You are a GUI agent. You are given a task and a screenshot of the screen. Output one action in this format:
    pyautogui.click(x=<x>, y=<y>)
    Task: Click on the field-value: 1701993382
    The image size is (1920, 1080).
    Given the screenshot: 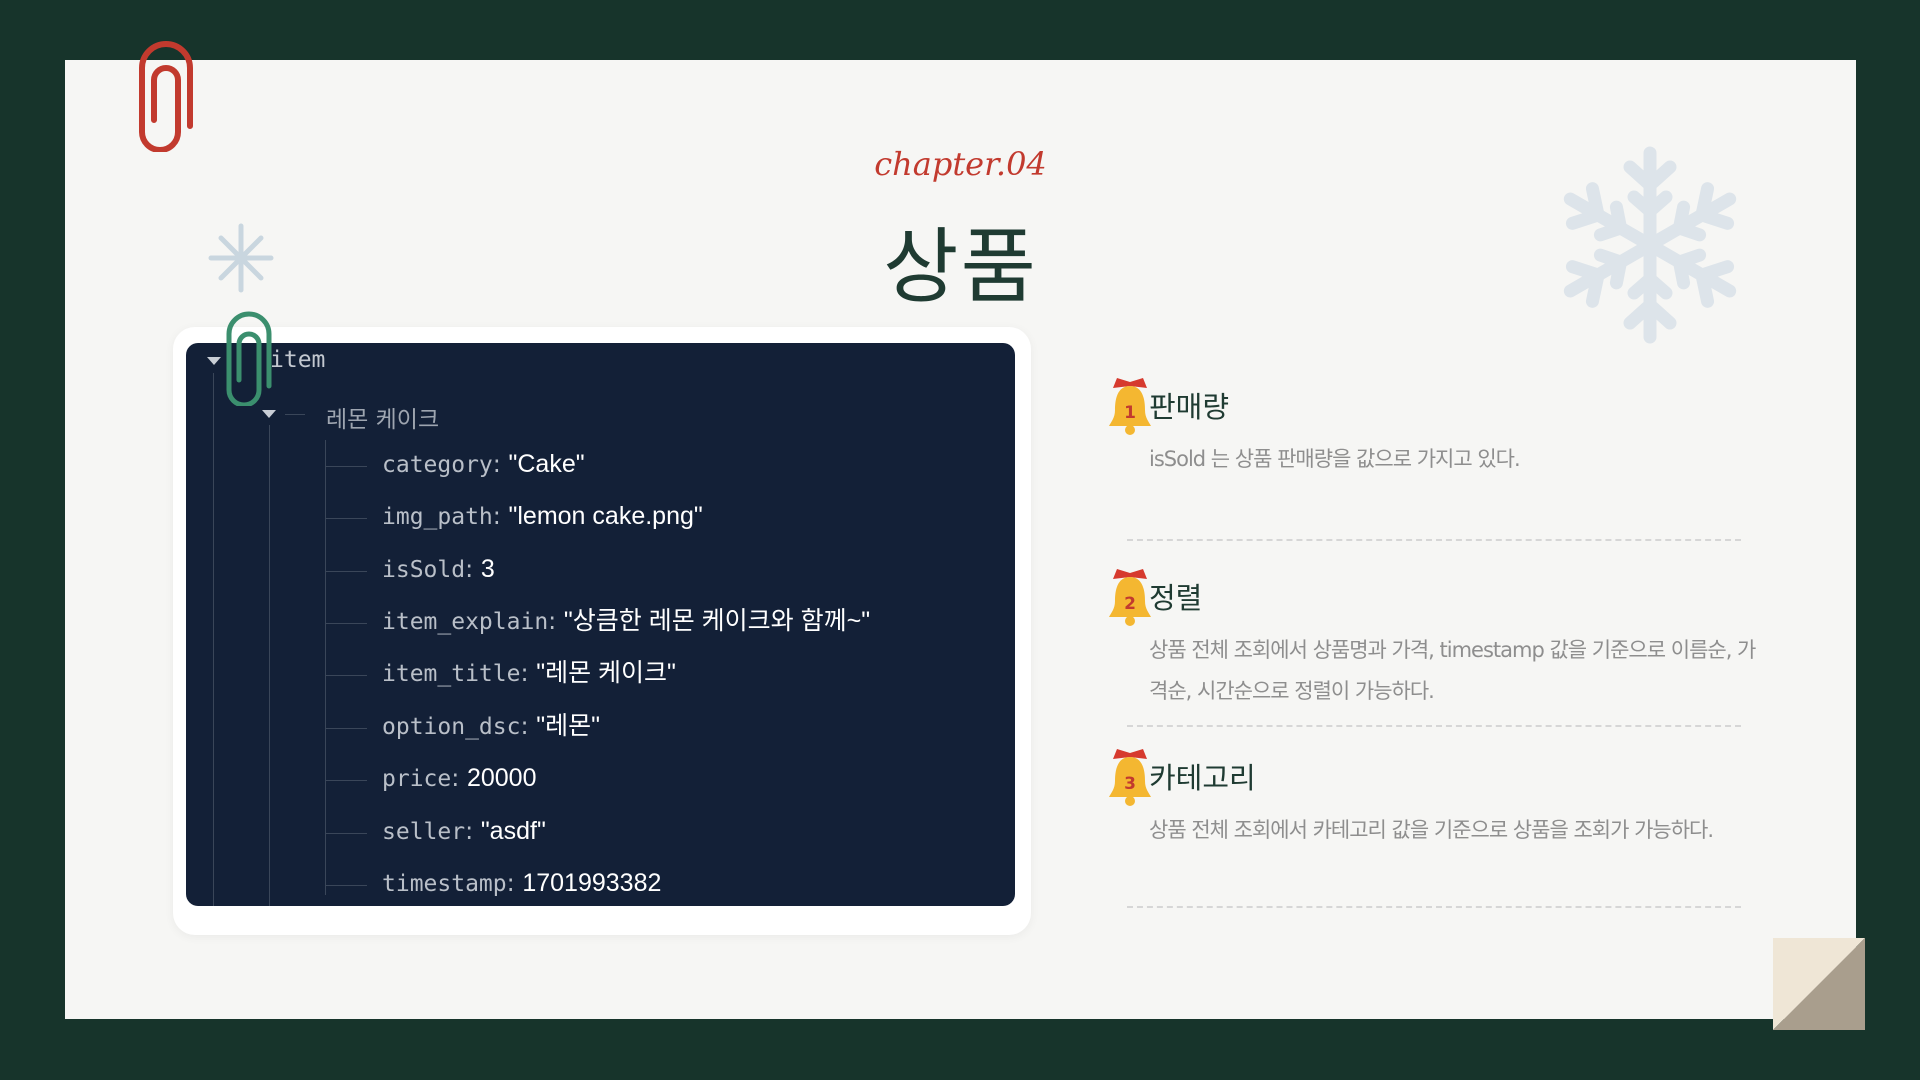 What is the action you would take?
    pyautogui.click(x=592, y=883)
    